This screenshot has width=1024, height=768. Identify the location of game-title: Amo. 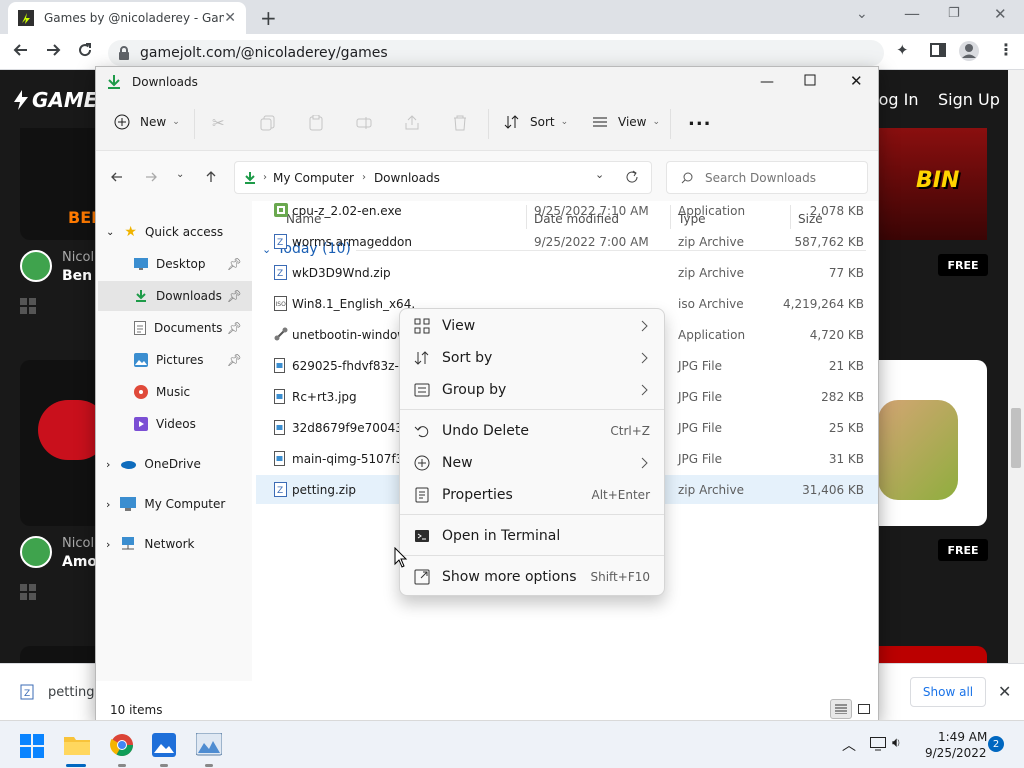
(79, 562).